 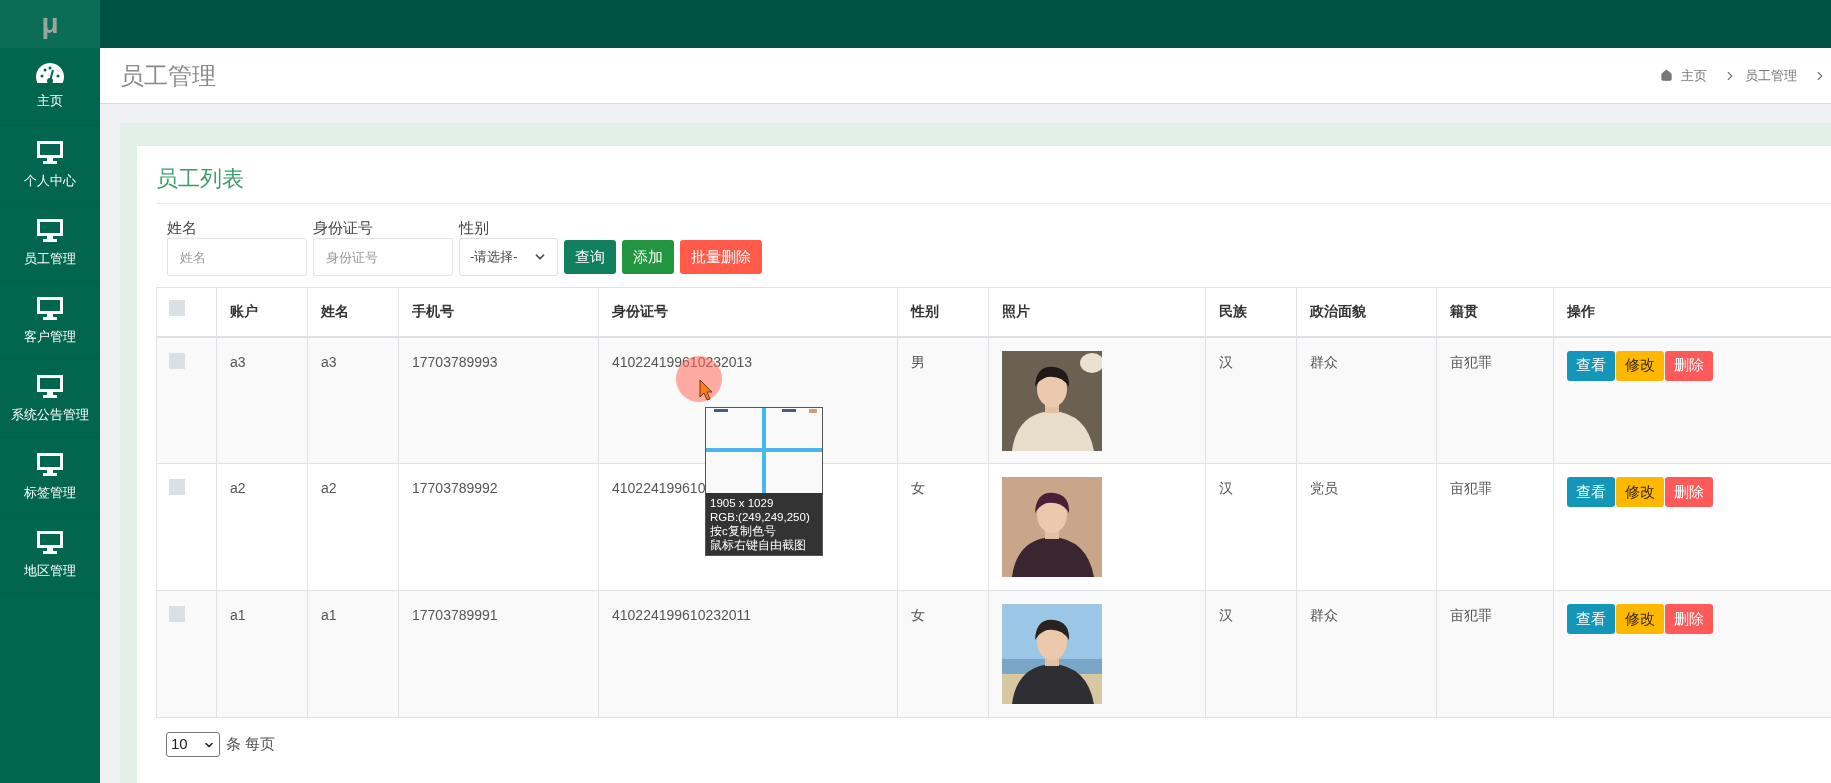 I want to click on table-cell: 男, so click(x=943, y=400).